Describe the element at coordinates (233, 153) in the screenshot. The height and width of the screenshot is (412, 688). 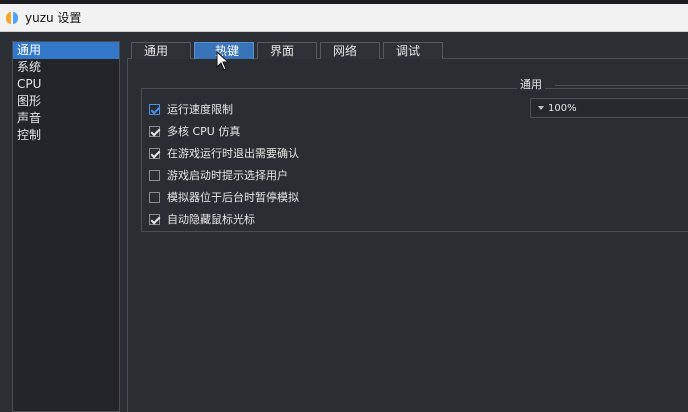
I see `option-label: 在游戏运行时退出需要确认` at that location.